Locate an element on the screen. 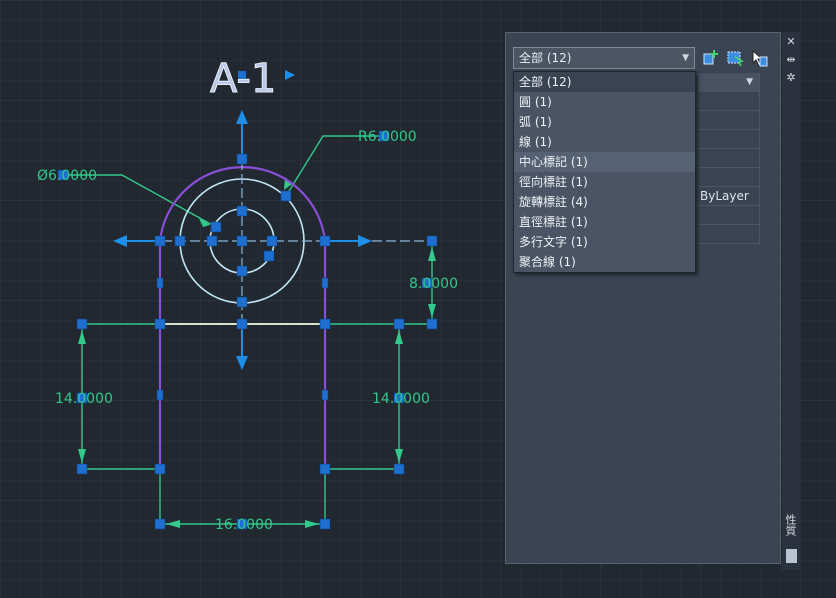 This screenshot has width=836, height=598. dropdown-option-mtext: 多行文字 (1) is located at coordinates (604, 242).